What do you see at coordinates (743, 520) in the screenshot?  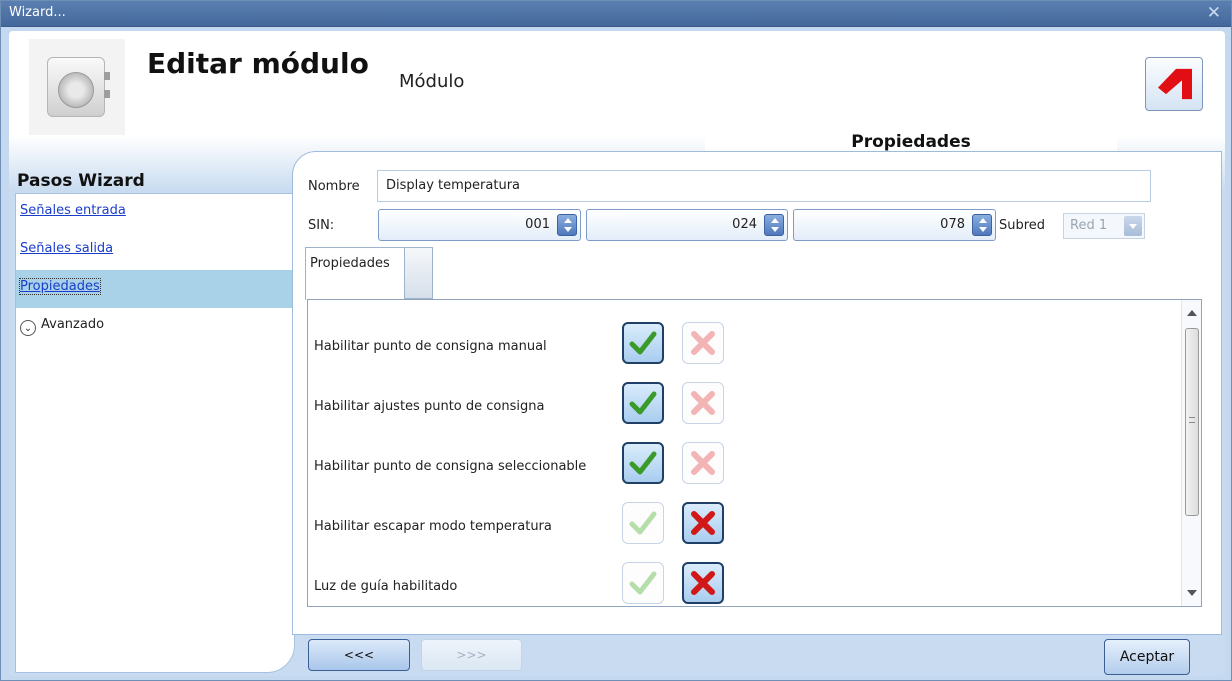 I see `property-row: Habilitar escapar modo temperatura` at bounding box center [743, 520].